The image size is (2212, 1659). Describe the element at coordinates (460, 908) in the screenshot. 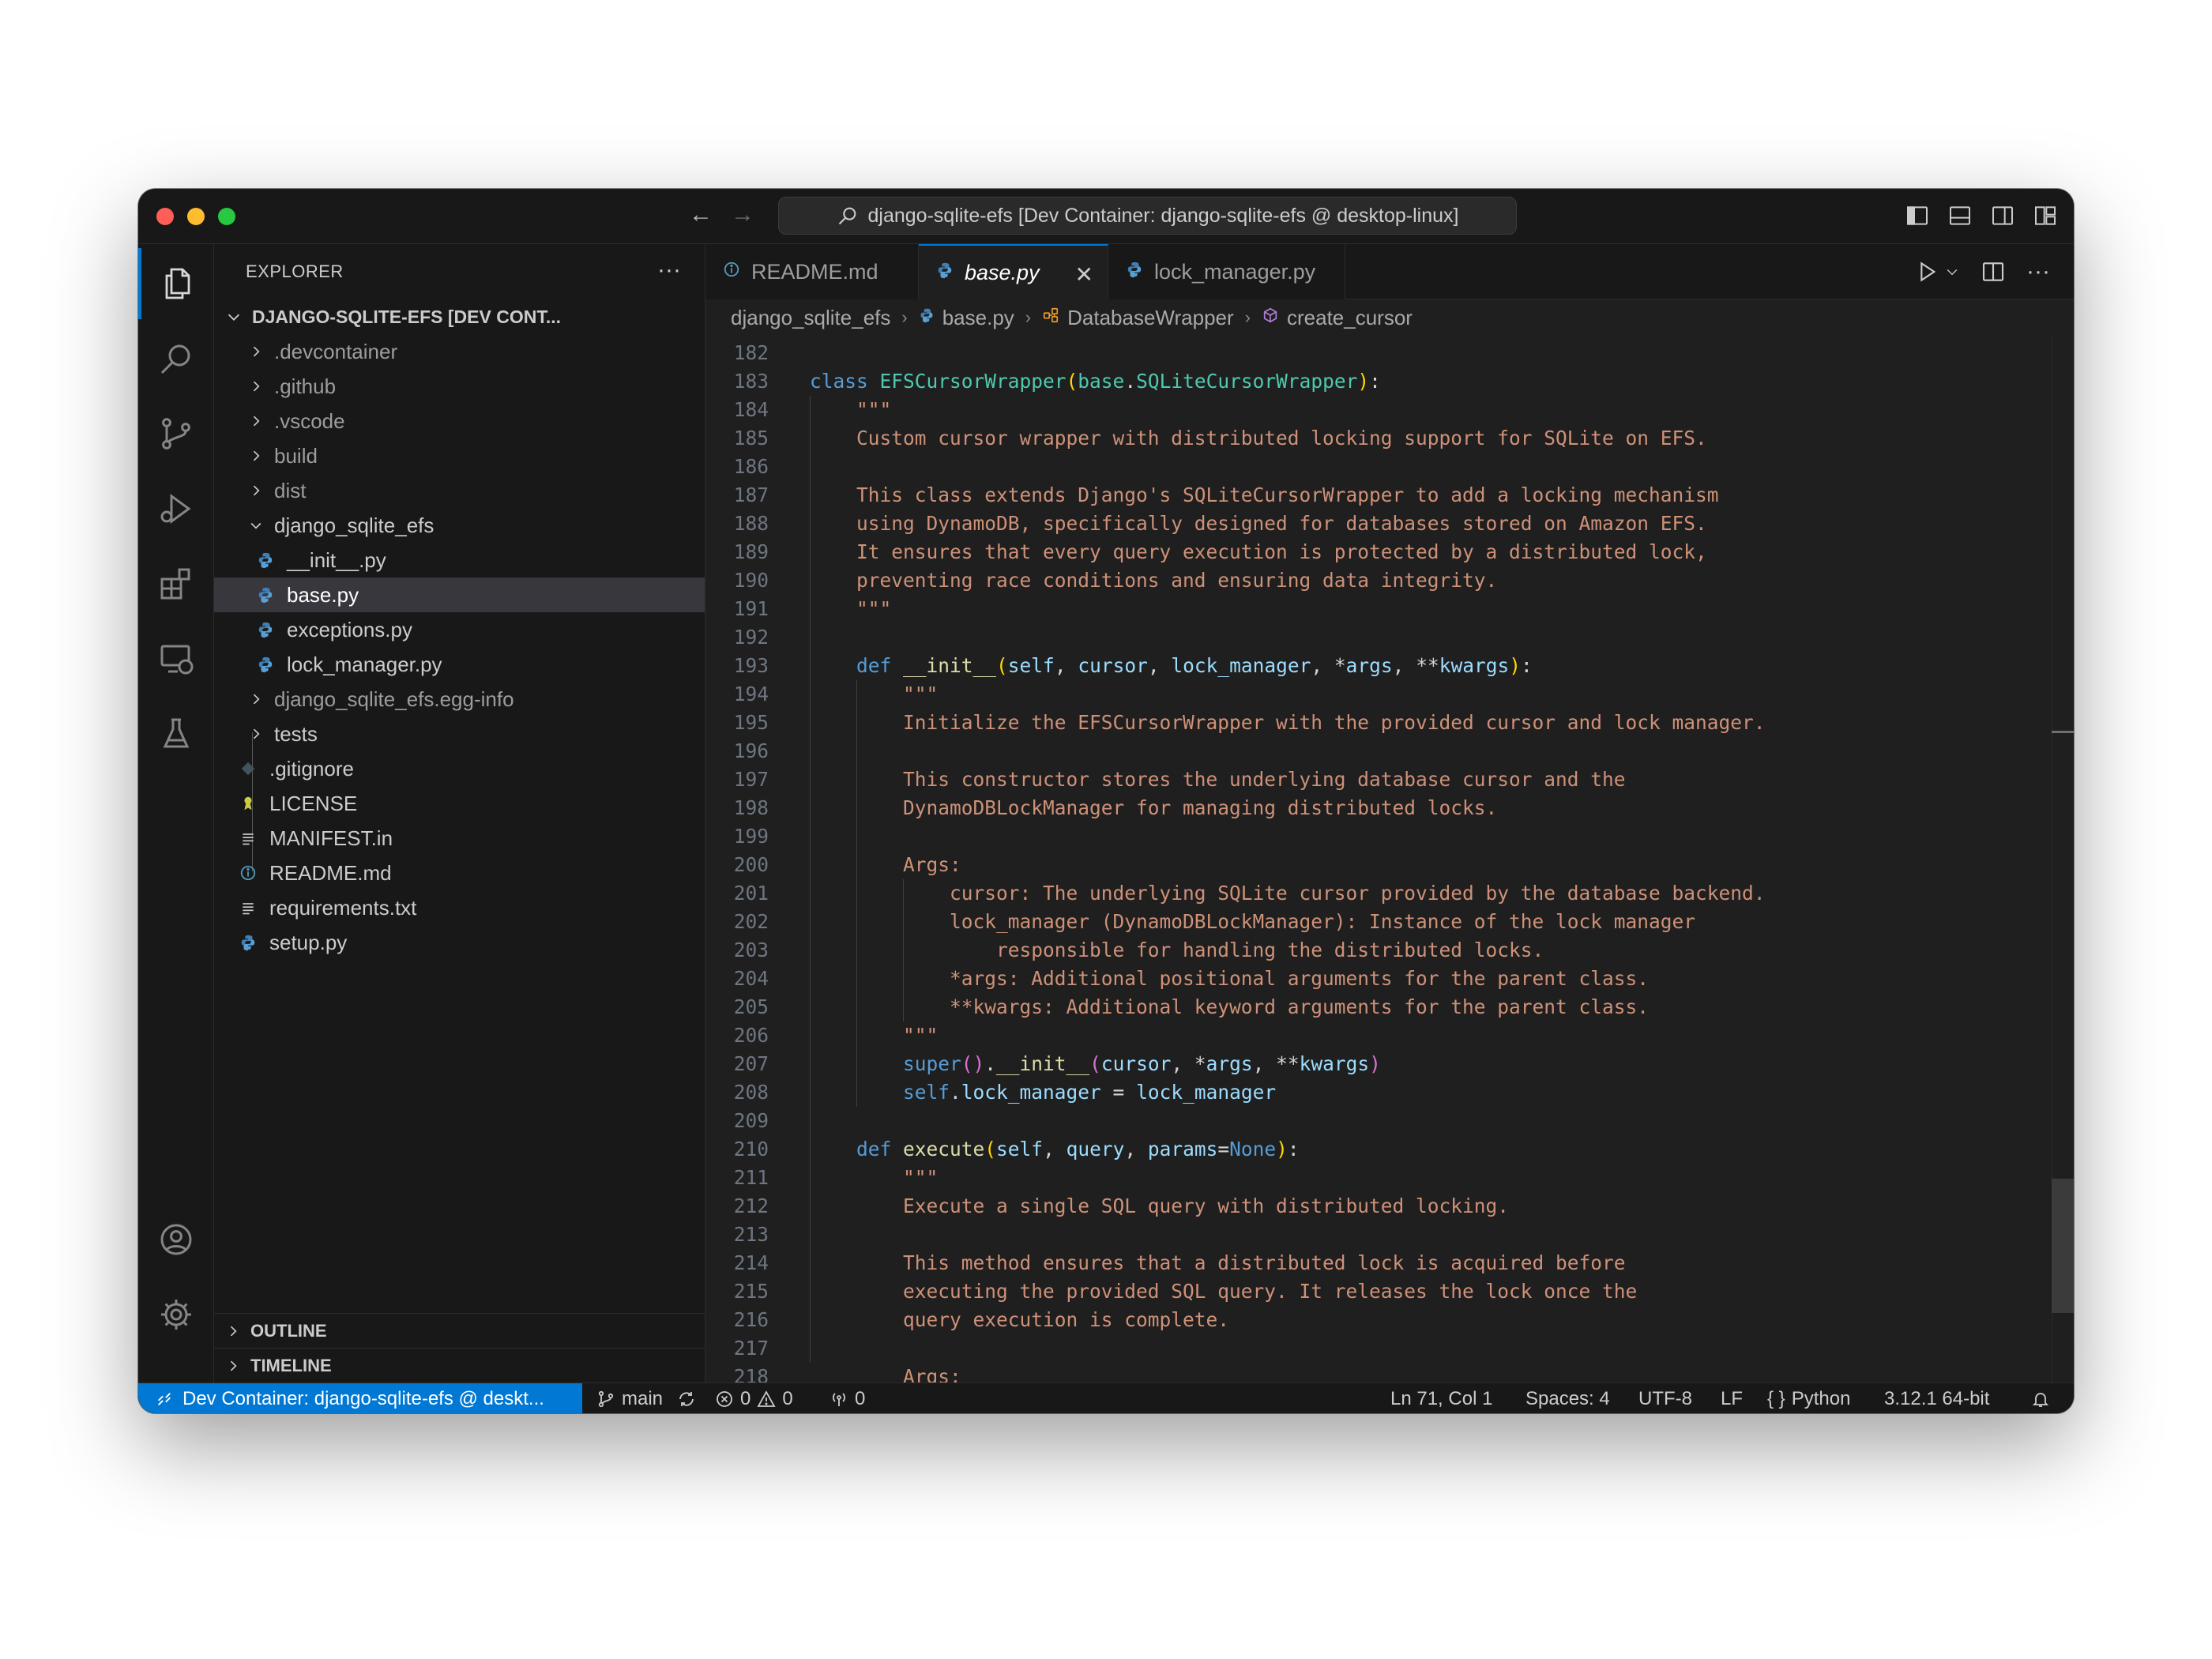

I see `tree-item: requirements.txt` at that location.